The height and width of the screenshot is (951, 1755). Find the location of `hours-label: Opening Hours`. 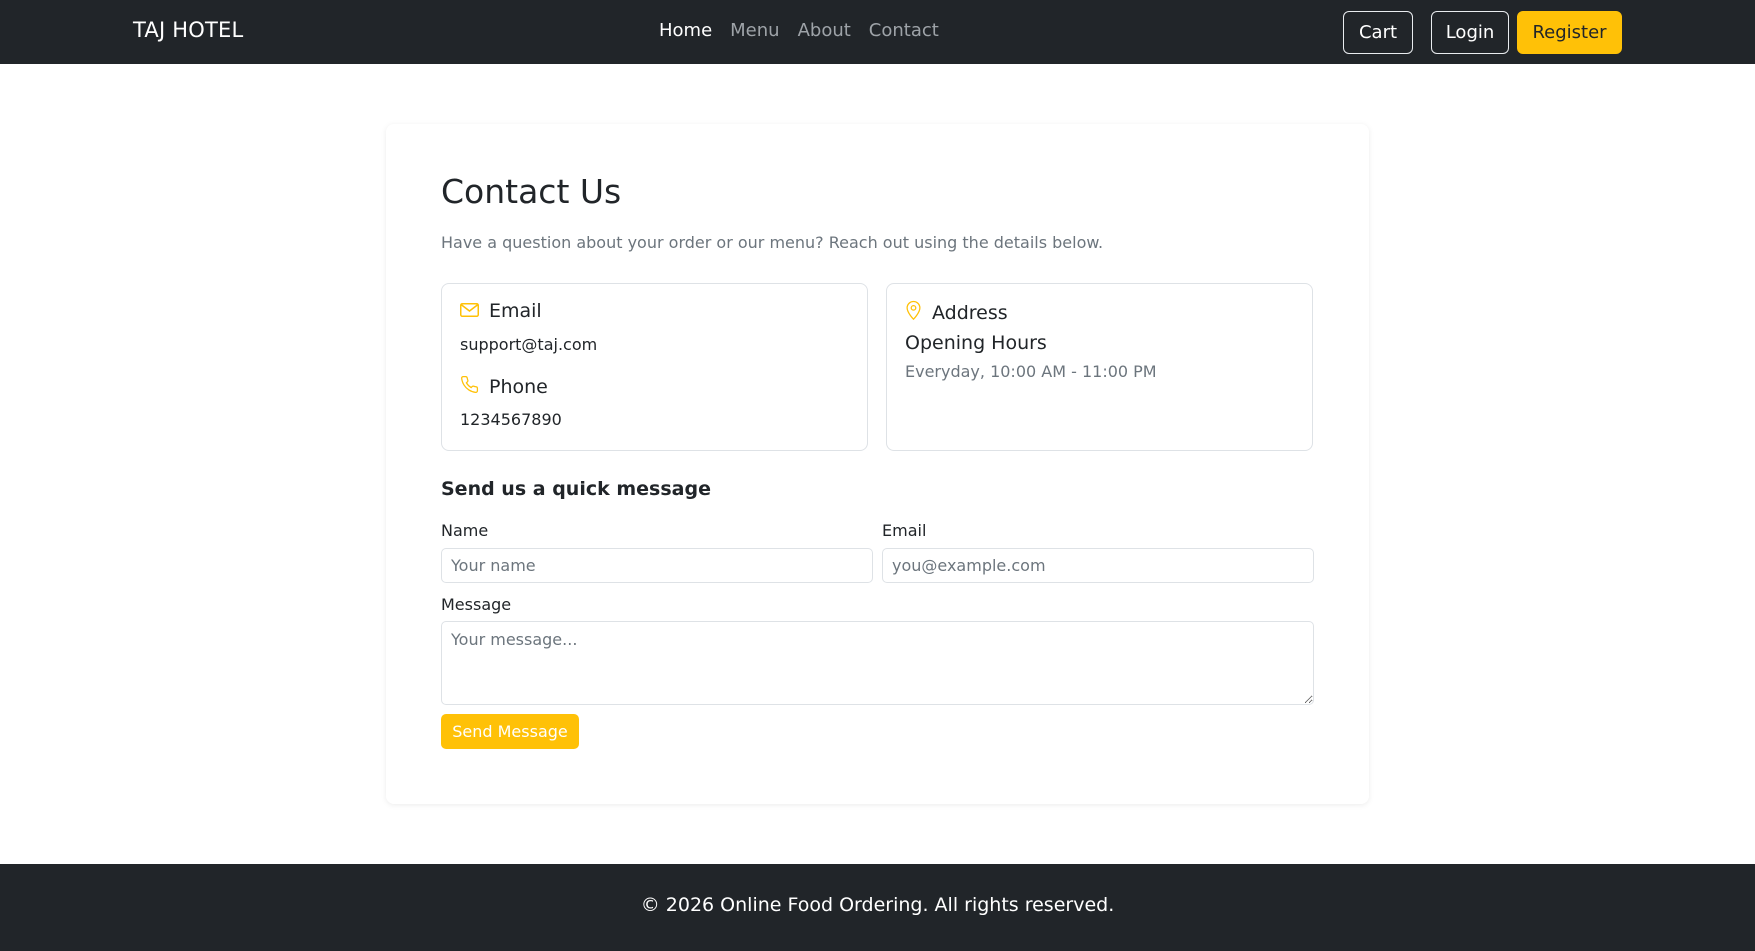

hours-label: Opening Hours is located at coordinates (976, 343).